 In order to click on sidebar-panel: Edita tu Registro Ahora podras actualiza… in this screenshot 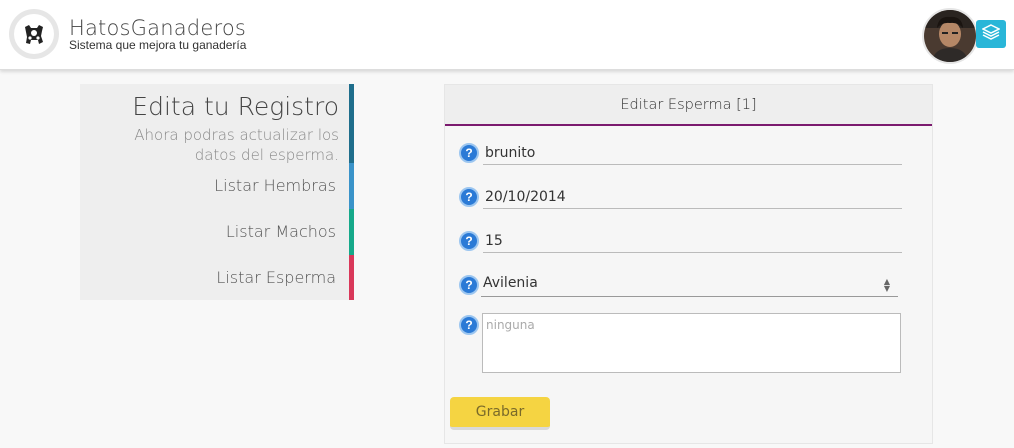, I will do `click(214, 192)`.